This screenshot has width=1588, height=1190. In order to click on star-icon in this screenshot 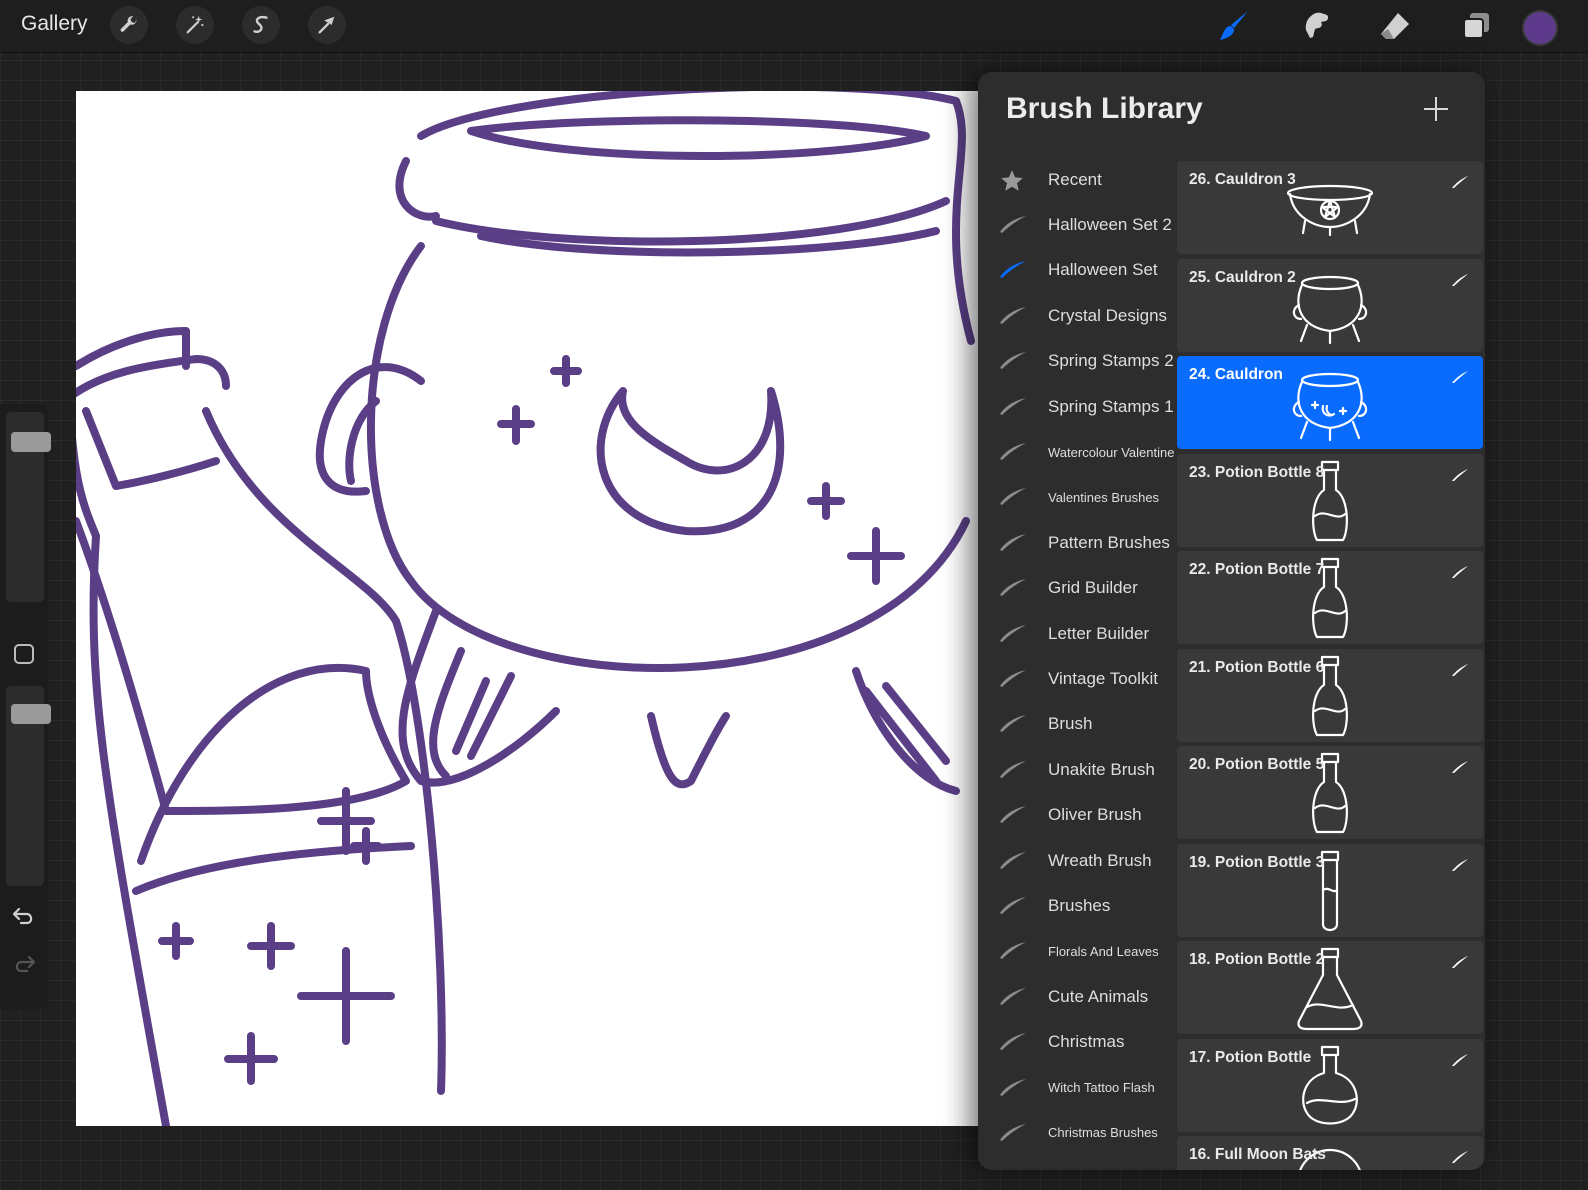, I will do `click(1013, 180)`.